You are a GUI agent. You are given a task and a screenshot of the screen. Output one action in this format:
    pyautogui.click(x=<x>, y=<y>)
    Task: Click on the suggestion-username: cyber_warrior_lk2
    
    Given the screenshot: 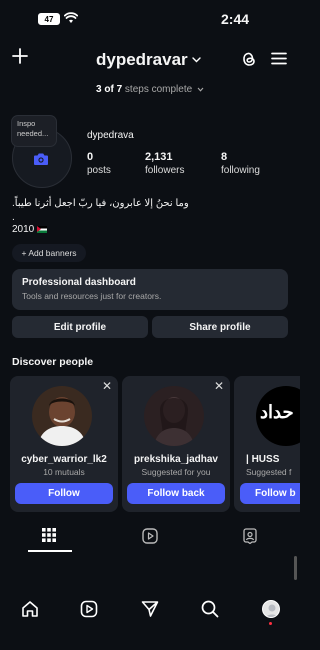 What is the action you would take?
    pyautogui.click(x=64, y=459)
    